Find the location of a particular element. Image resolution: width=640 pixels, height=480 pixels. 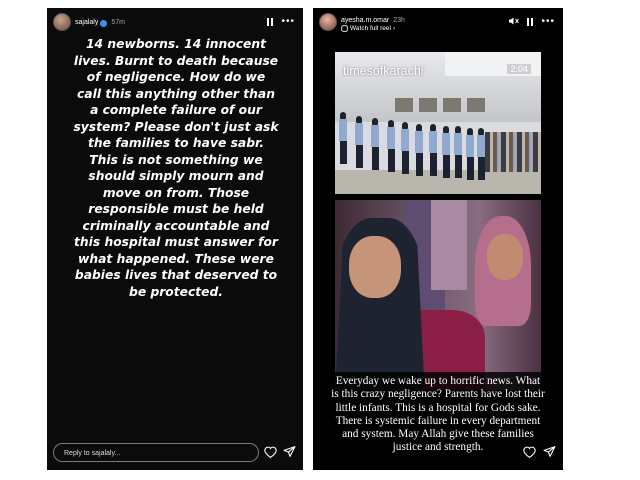

video-watermark: timesofkarachi is located at coordinates (383, 71).